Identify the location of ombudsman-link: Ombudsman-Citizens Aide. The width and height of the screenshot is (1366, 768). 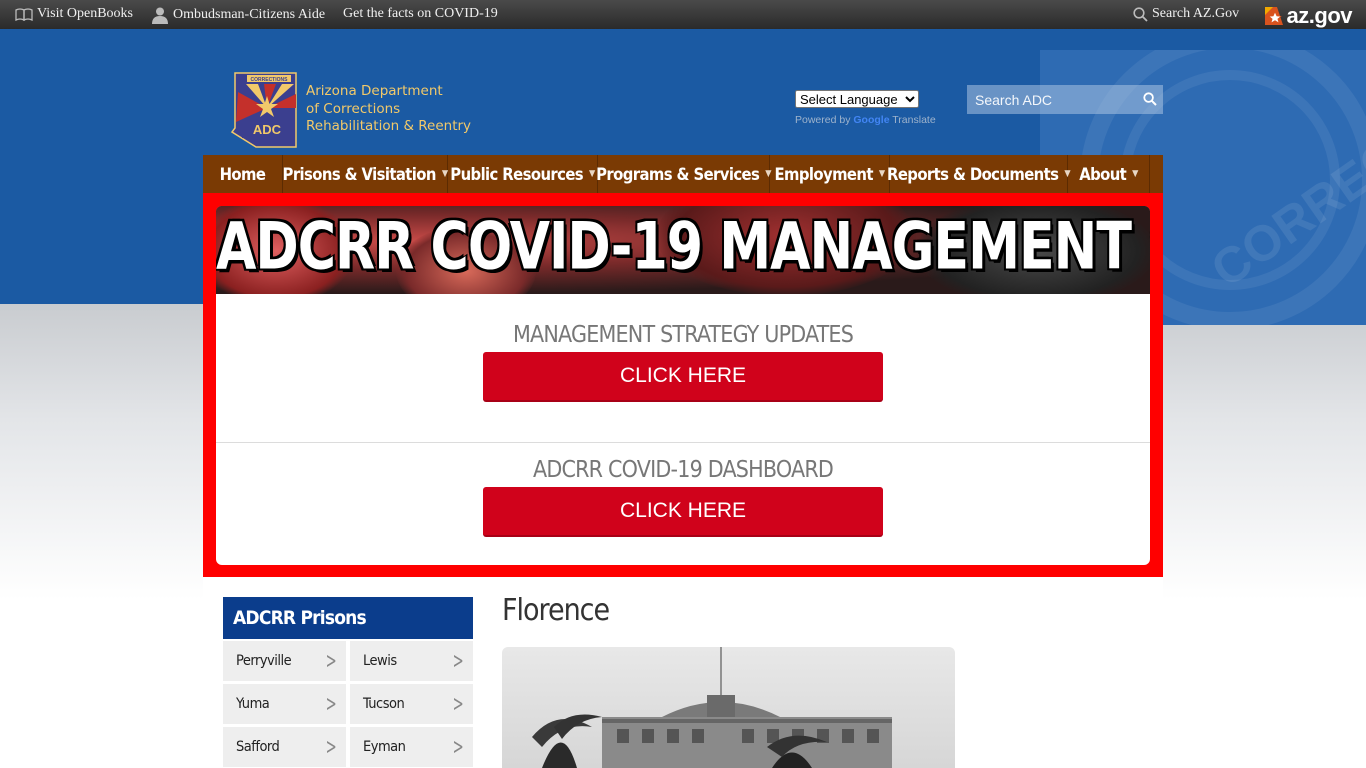
(238, 15).